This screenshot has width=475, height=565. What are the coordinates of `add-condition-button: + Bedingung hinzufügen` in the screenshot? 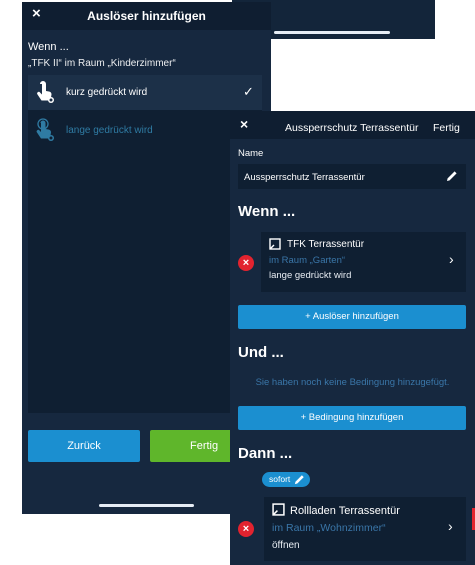 It's located at (352, 418).